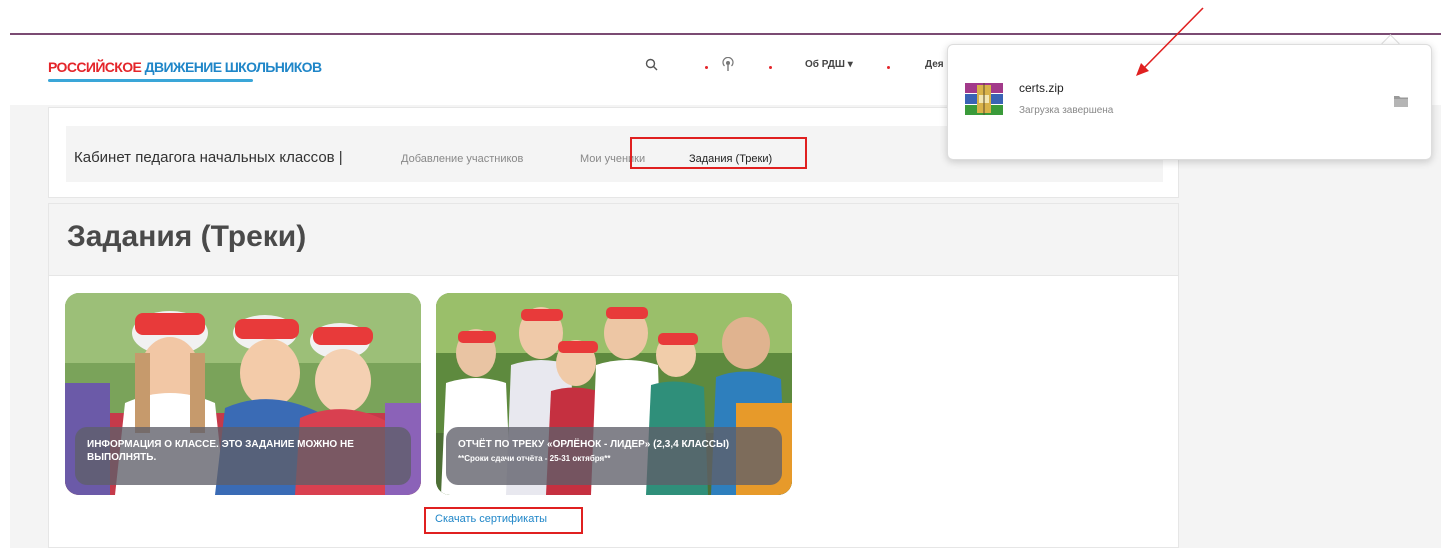 This screenshot has width=1441, height=548. What do you see at coordinates (185, 67) in the screenshot?
I see `site-logo: РОССИЙСКОЕ ДВИЖЕНИЕ ШКОЛЬНИКОВ` at bounding box center [185, 67].